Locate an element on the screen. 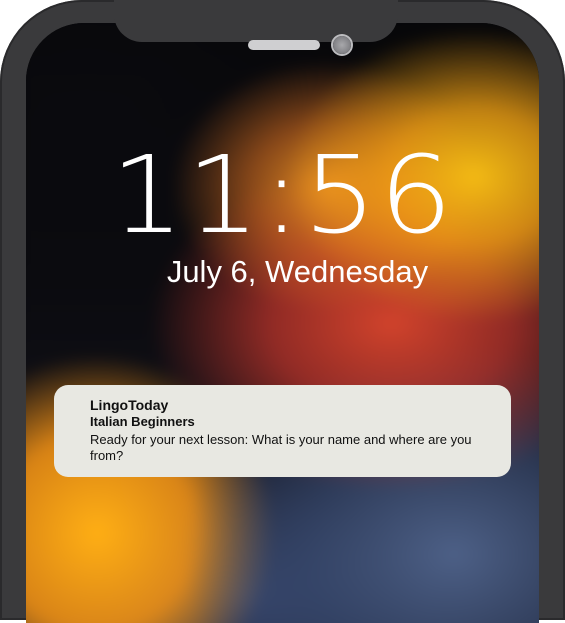 This screenshot has height=623, width=565. notification-app-name: LingoToday is located at coordinates (129, 405).